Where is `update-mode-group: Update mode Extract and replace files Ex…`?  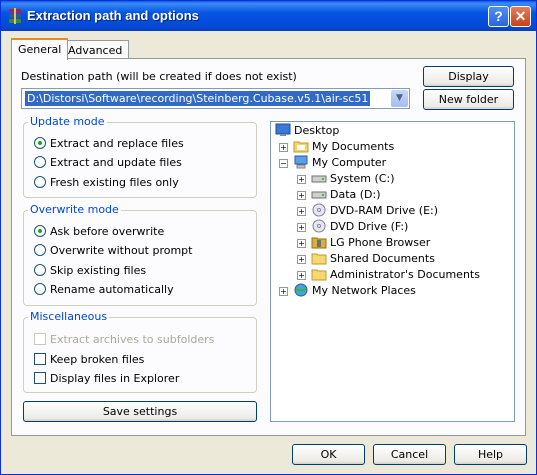
update-mode-group: Update mode Extract and replace files Ex… is located at coordinates (140, 156).